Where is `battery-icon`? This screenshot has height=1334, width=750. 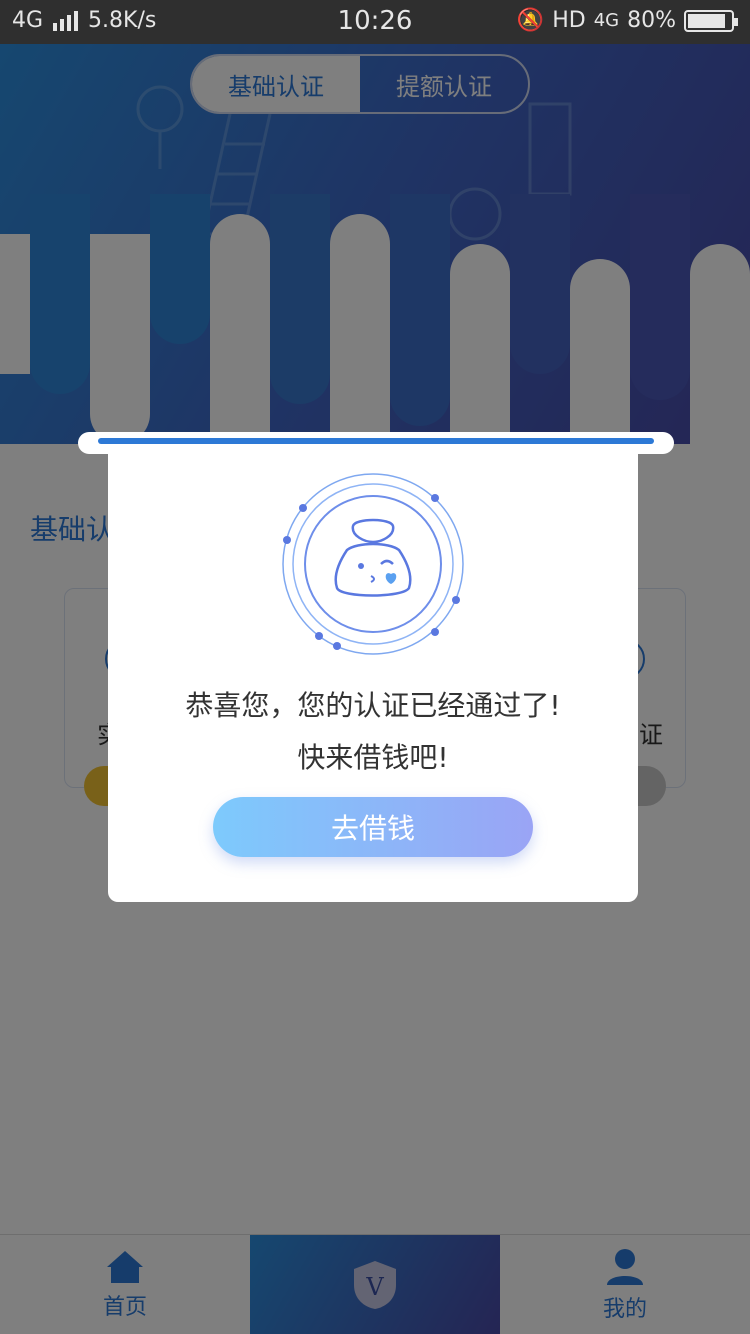
battery-icon is located at coordinates (711, 20).